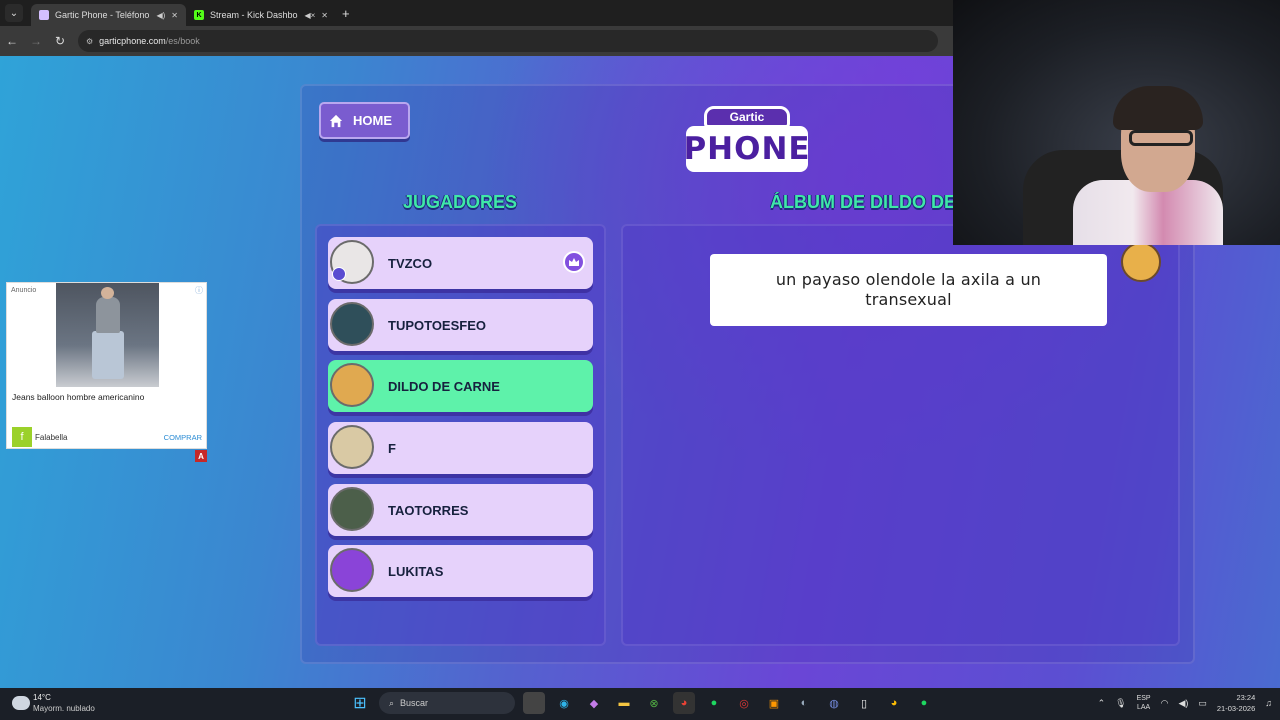 The width and height of the screenshot is (1280, 720). I want to click on player-name: LUKITAS, so click(416, 571).